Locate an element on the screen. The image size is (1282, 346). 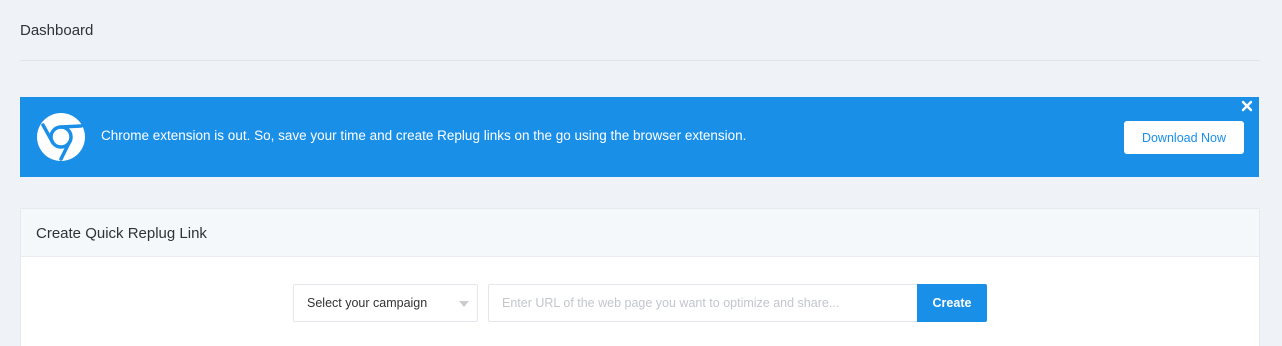
close-icon is located at coordinates (1247, 106).